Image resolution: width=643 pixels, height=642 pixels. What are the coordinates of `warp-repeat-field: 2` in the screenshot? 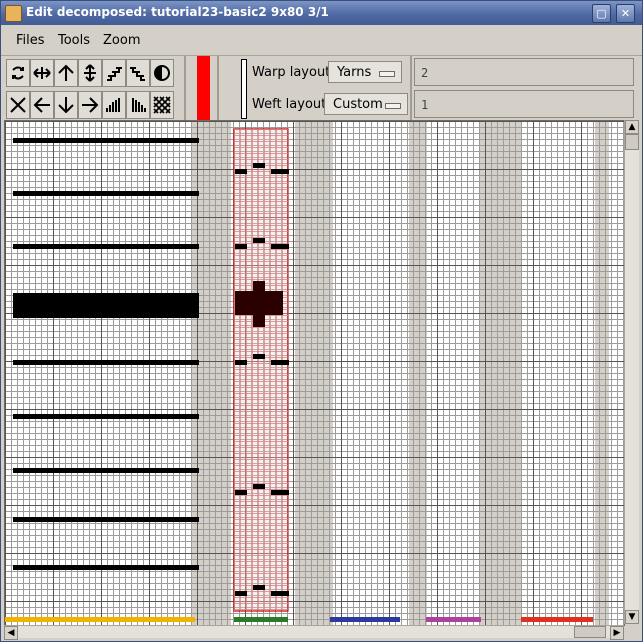 It's located at (524, 72).